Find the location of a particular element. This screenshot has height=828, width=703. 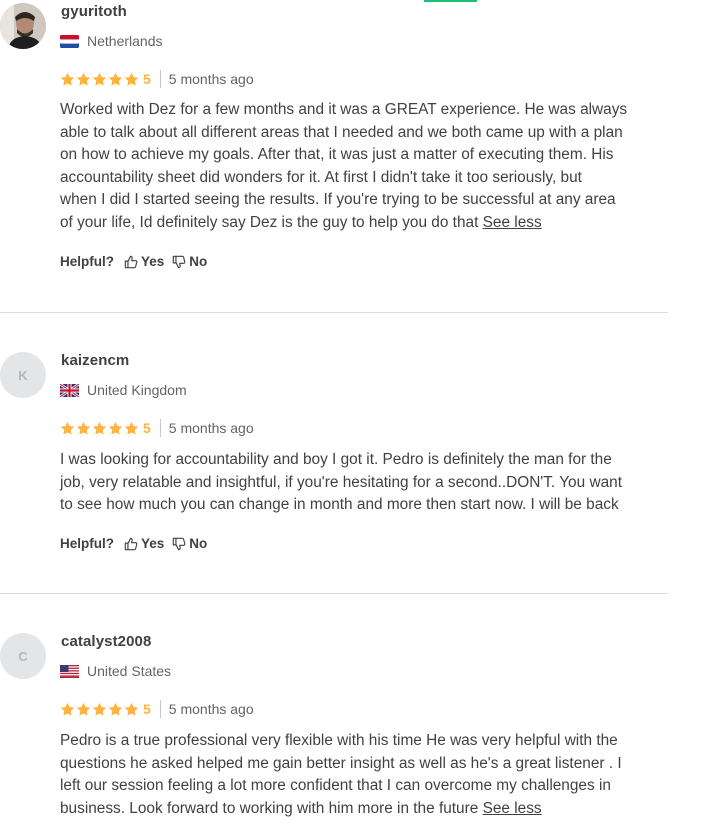

avatar is located at coordinates (23, 26).